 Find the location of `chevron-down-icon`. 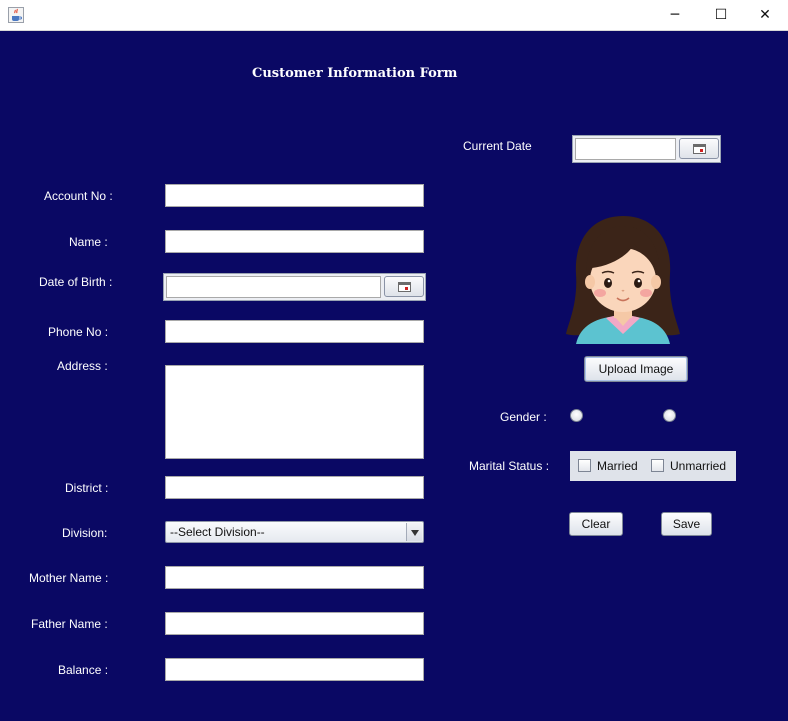

chevron-down-icon is located at coordinates (414, 532).